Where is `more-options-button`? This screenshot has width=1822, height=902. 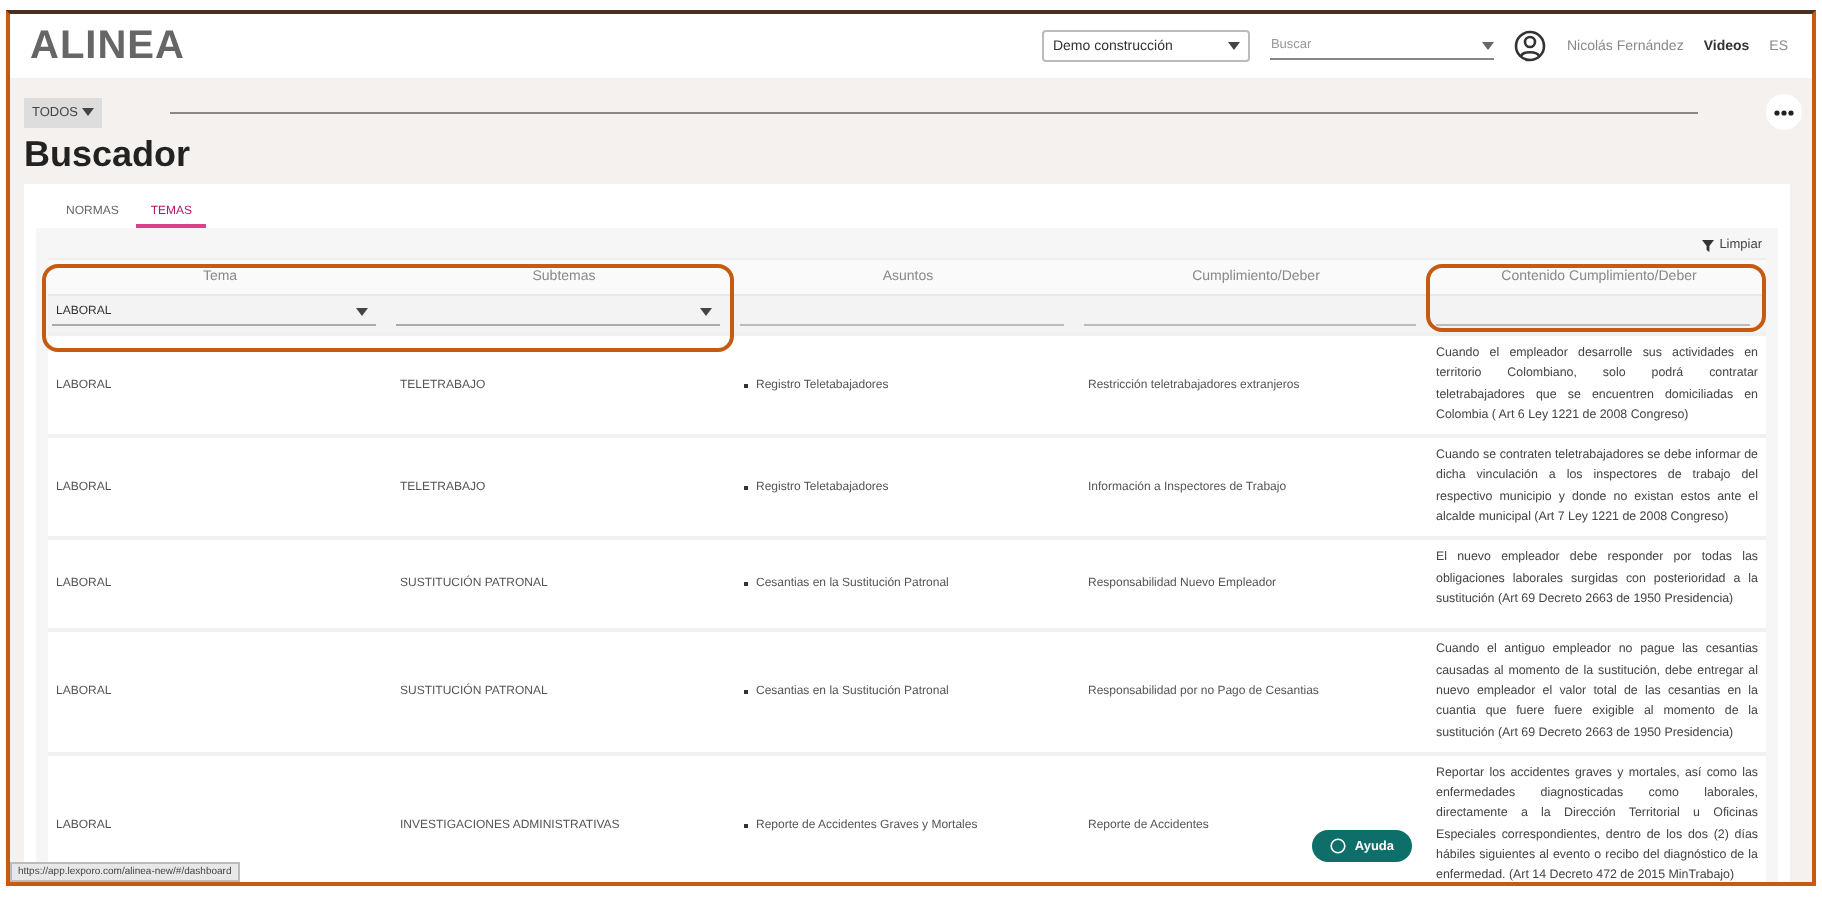 more-options-button is located at coordinates (1784, 112).